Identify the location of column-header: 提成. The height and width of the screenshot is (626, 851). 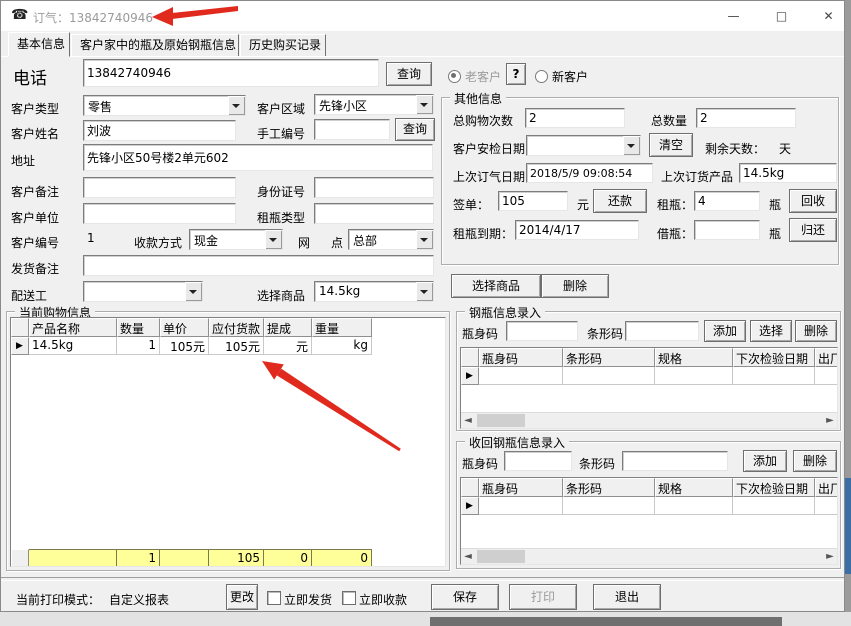
(288, 327).